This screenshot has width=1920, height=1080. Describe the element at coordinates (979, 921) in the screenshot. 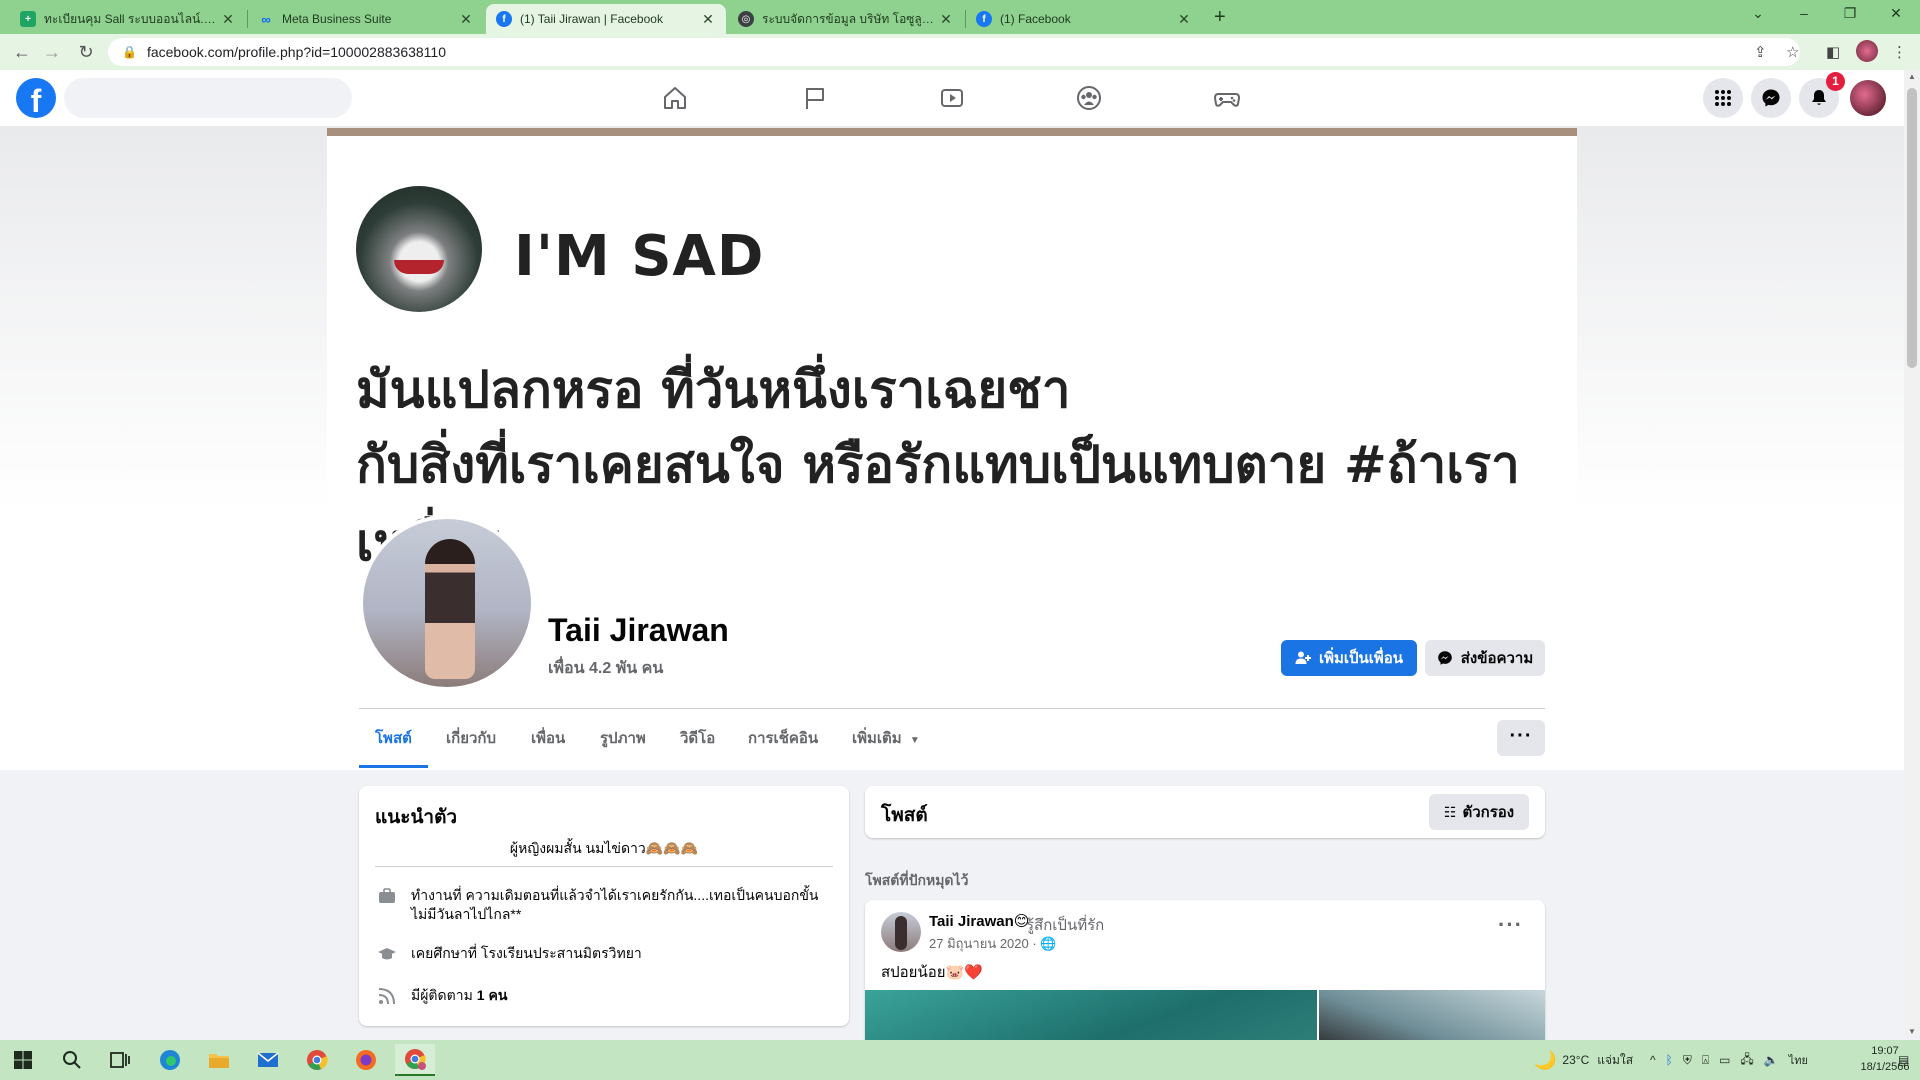

I see `post-author: Taii Jirawan😊` at that location.